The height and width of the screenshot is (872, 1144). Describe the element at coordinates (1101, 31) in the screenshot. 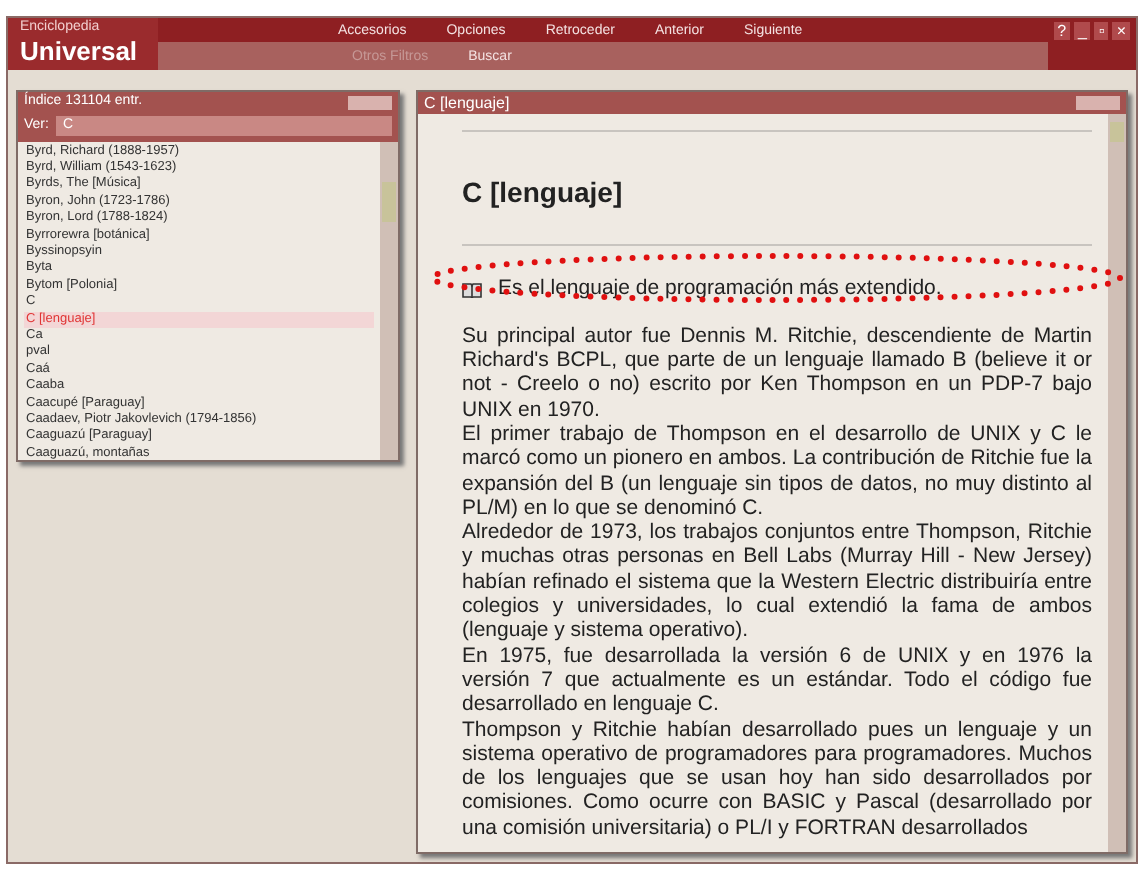

I see `window-control-button: ▫` at that location.